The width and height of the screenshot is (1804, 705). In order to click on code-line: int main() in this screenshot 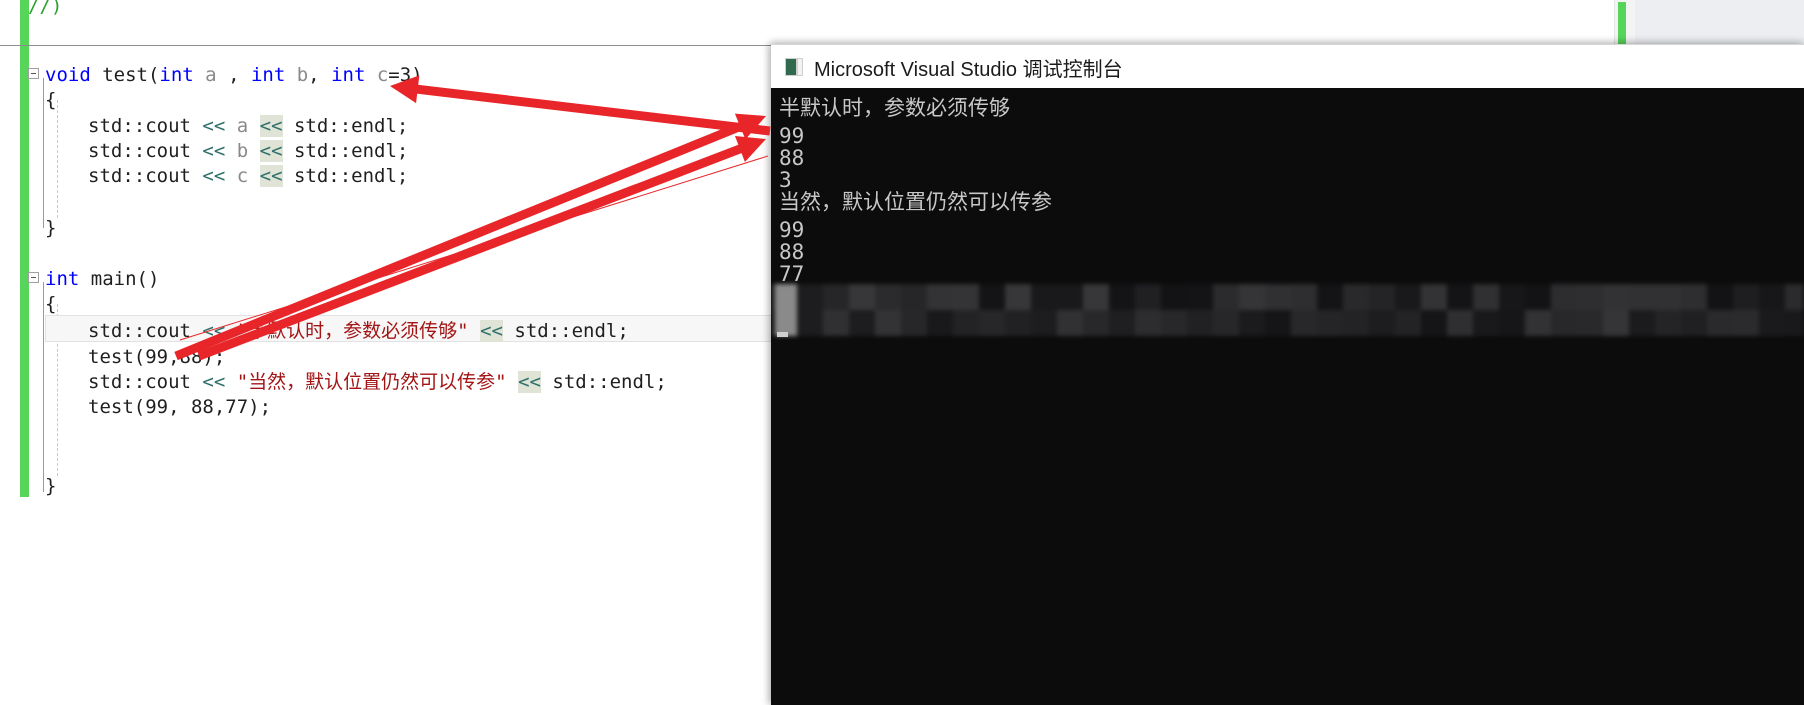, I will do `click(102, 279)`.